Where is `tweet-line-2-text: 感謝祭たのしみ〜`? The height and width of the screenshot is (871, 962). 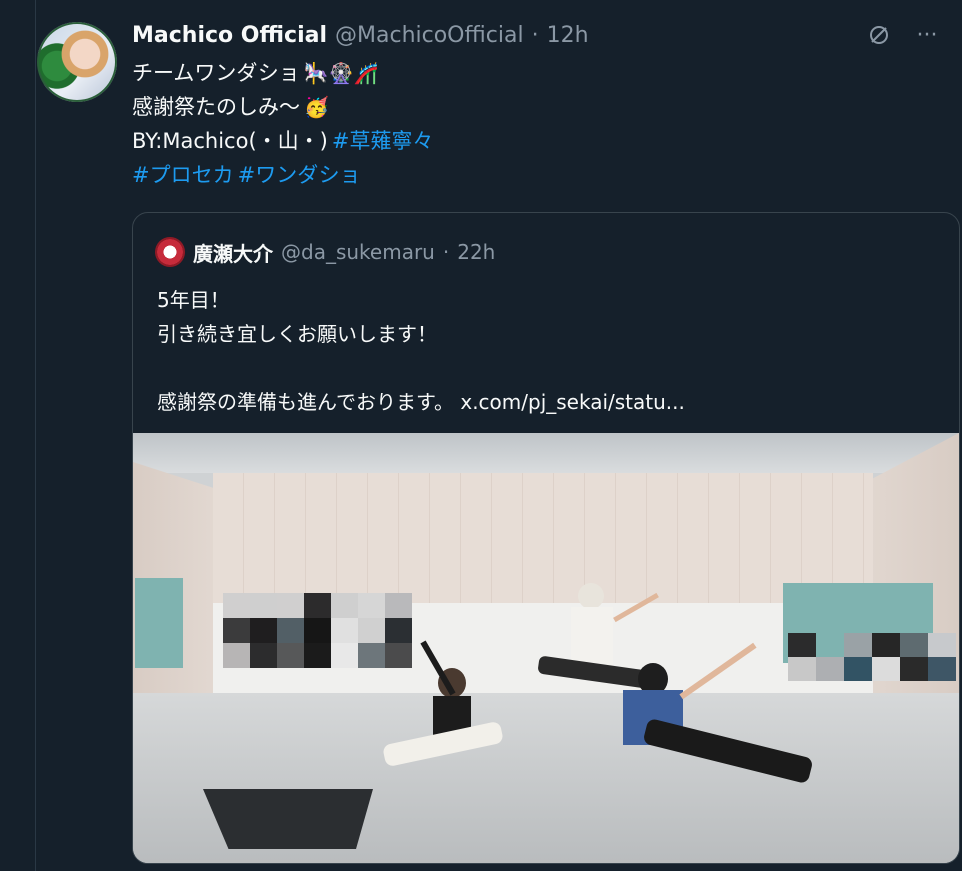 tweet-line-2-text: 感謝祭たのしみ〜 is located at coordinates (216, 107).